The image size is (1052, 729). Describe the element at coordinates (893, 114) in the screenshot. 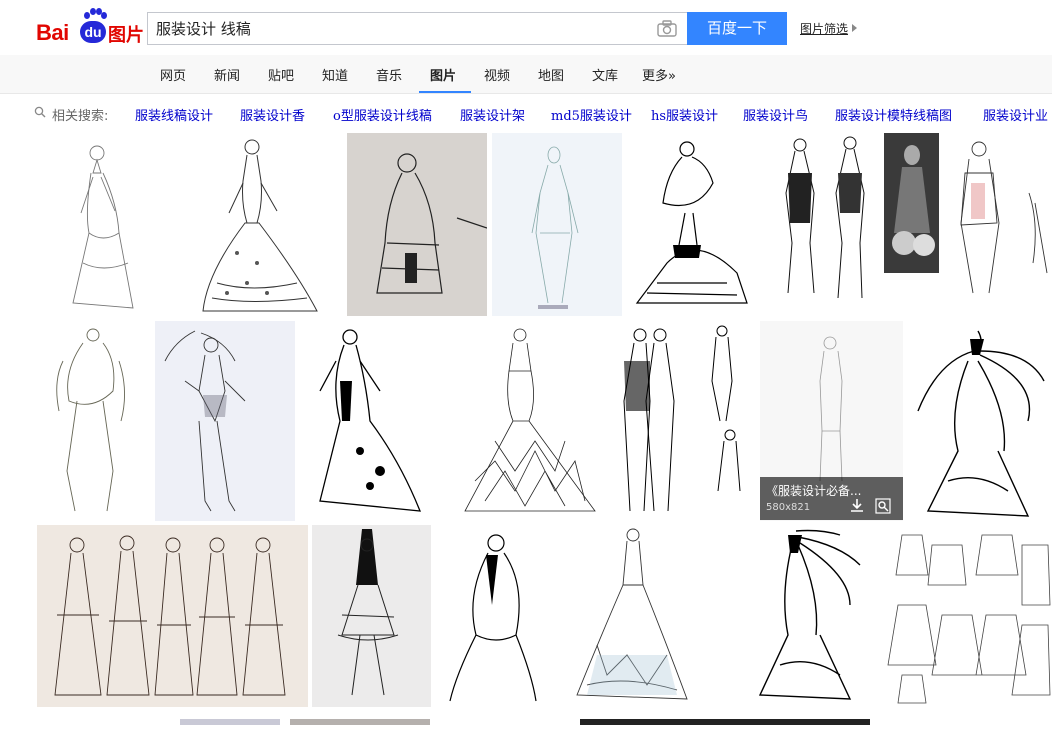

I see `related-link: 服装设计模特线稿图` at that location.